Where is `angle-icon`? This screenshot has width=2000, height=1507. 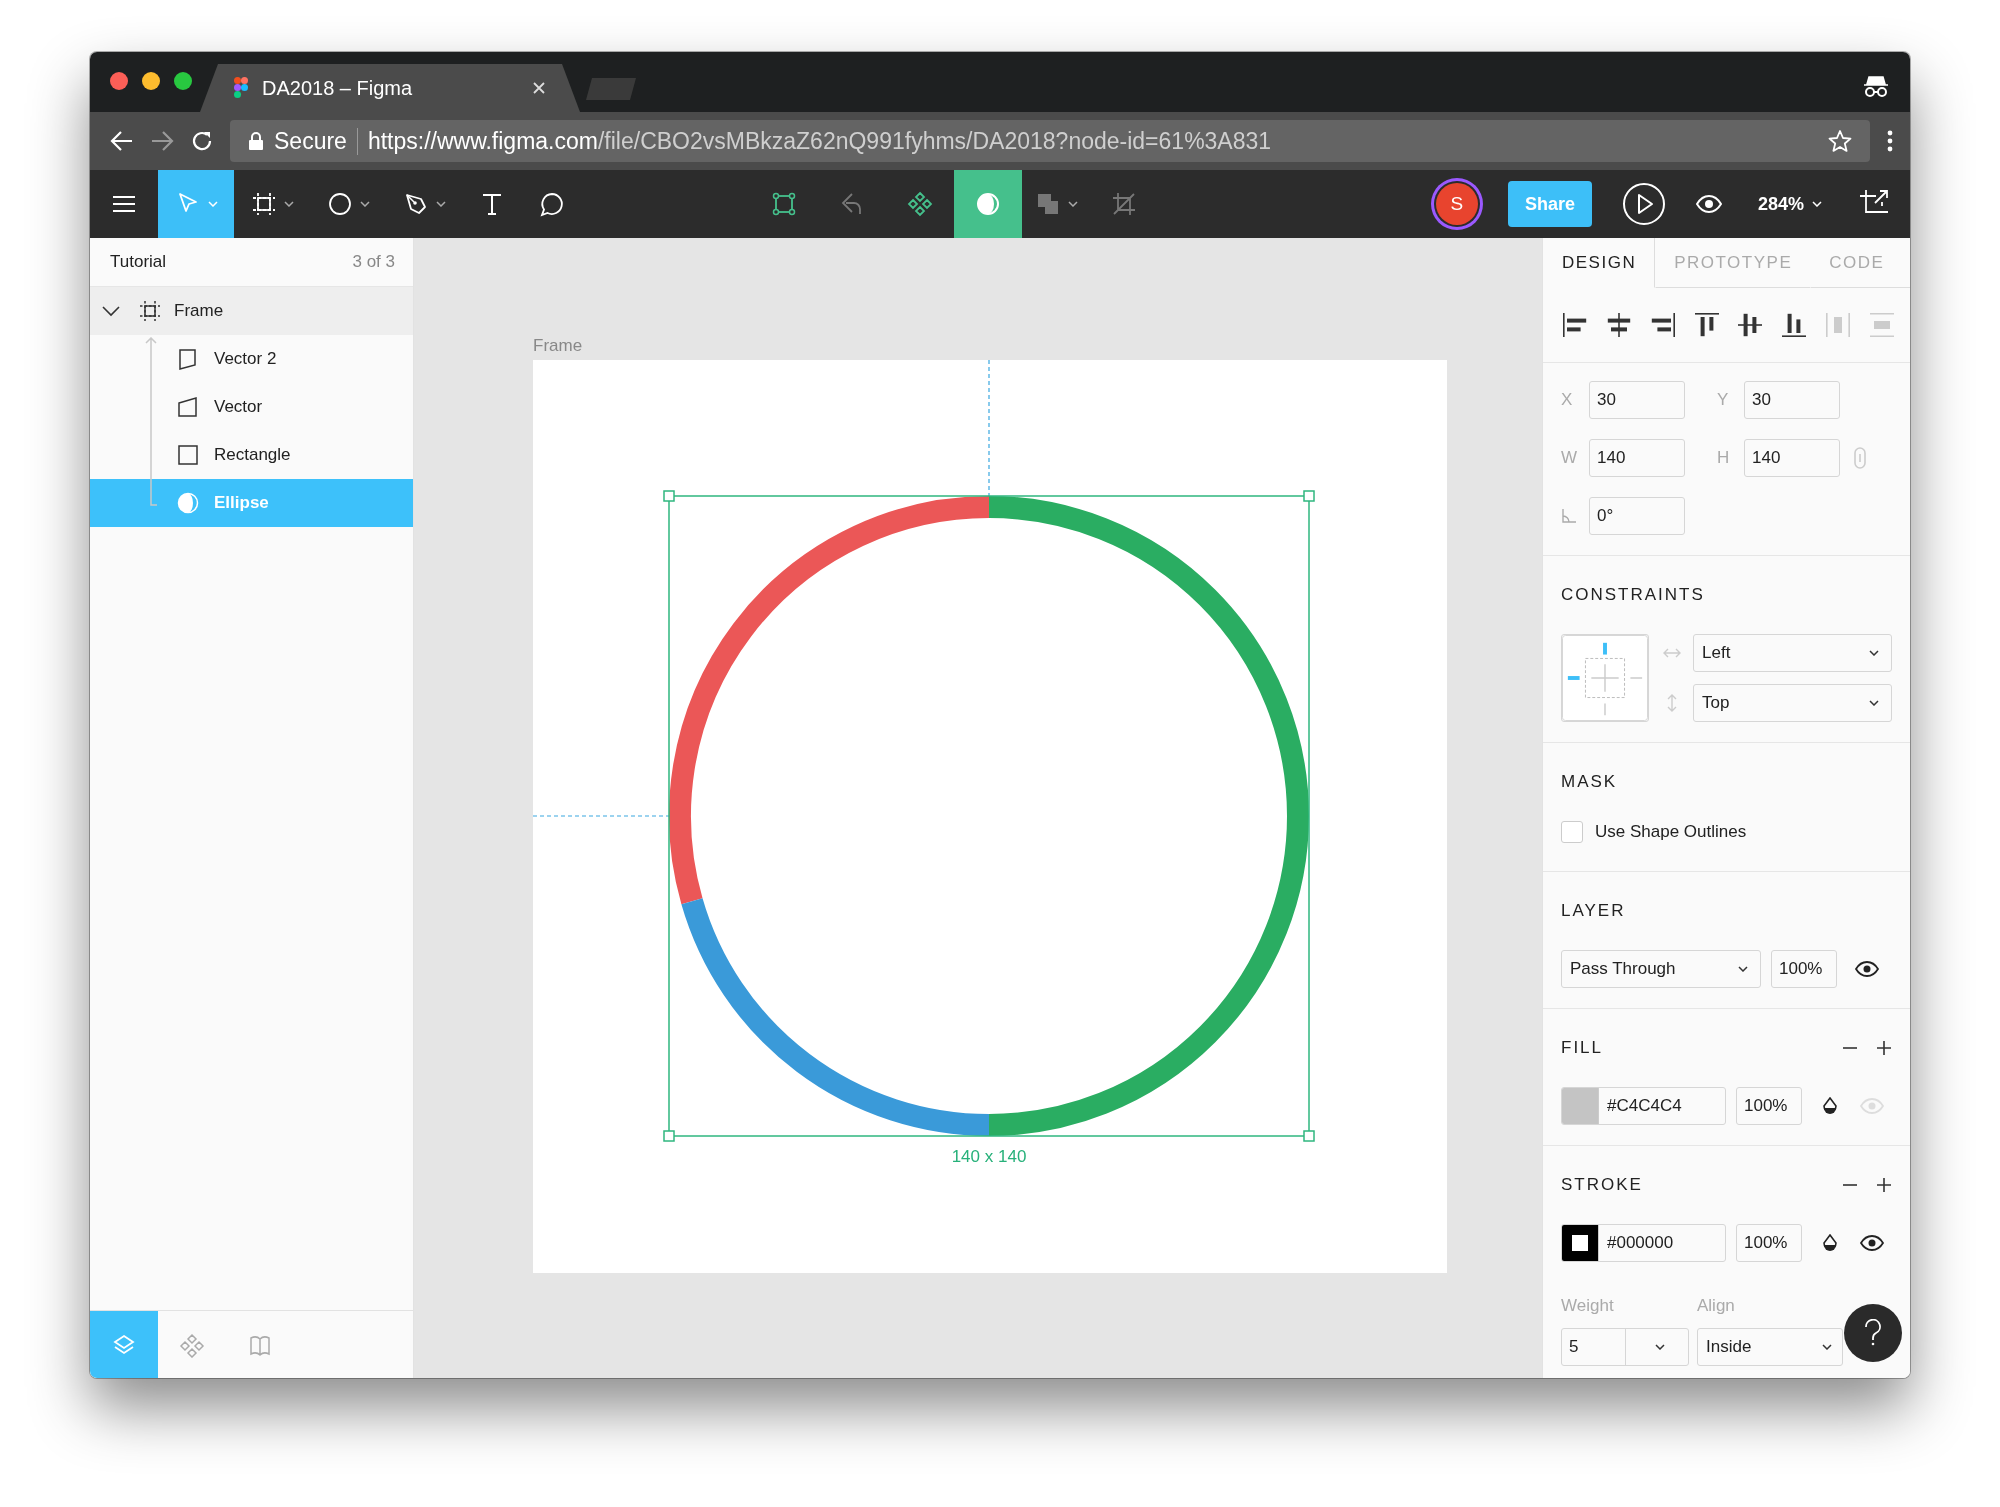 angle-icon is located at coordinates (1569, 516).